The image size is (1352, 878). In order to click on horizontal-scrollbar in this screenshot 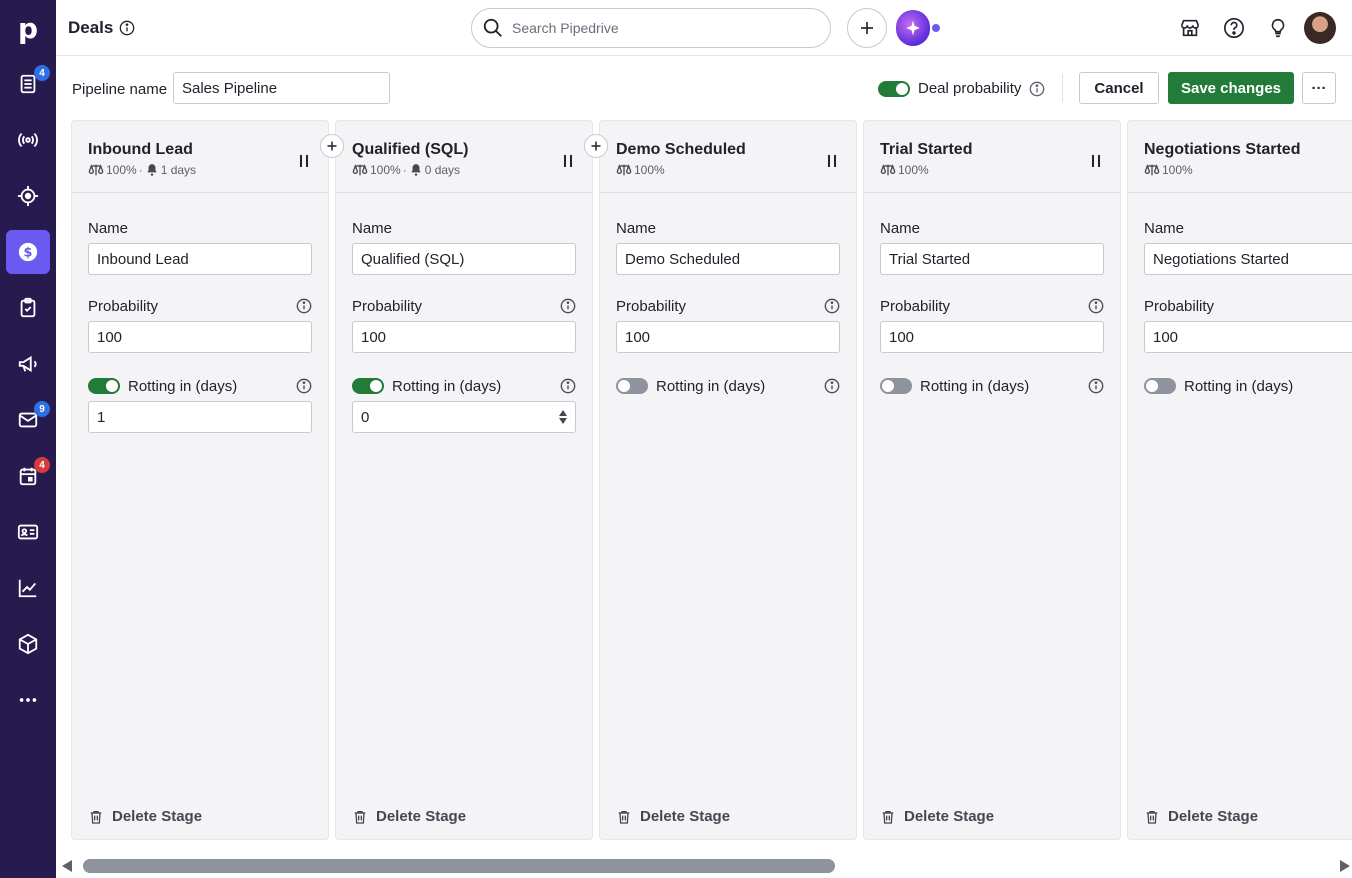, I will do `click(704, 865)`.